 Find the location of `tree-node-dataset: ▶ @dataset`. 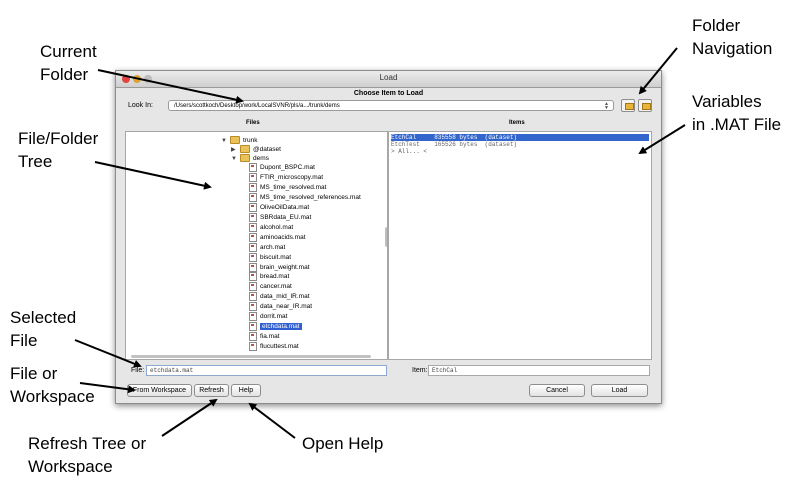

tree-node-dataset: ▶ @dataset is located at coordinates (256, 149).